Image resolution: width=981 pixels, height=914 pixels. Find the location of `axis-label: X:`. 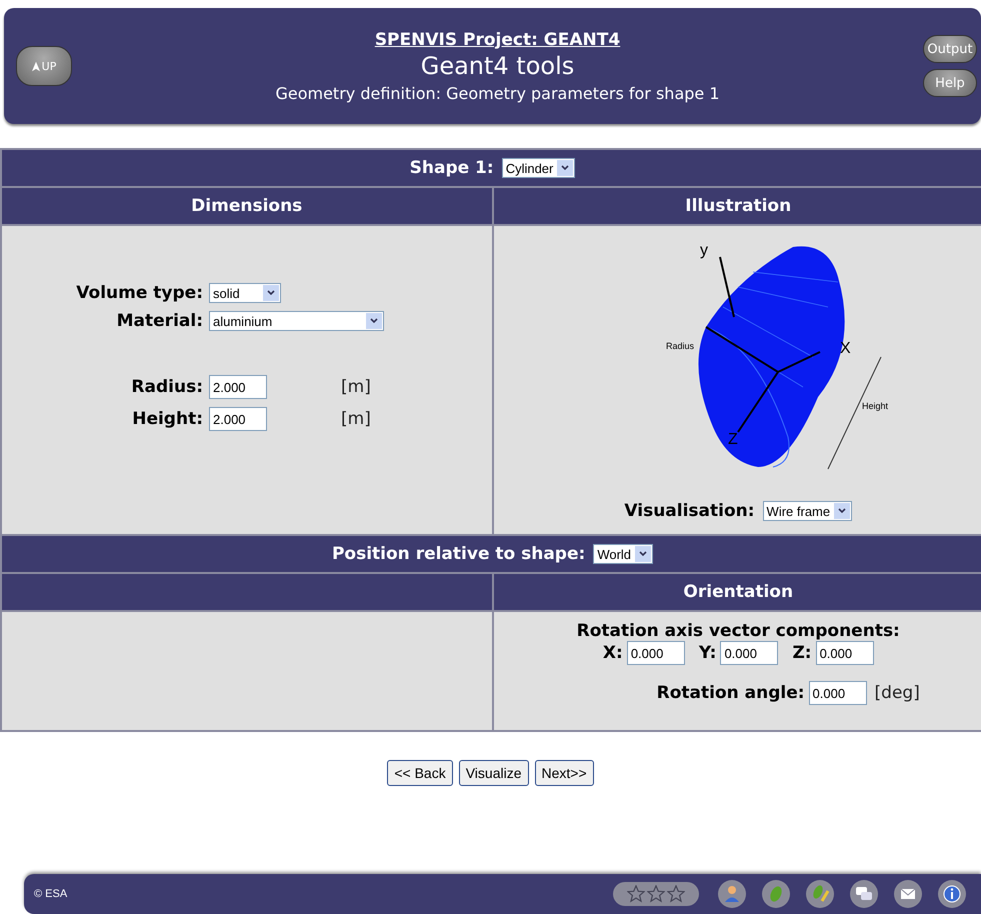

axis-label: X: is located at coordinates (612, 653).